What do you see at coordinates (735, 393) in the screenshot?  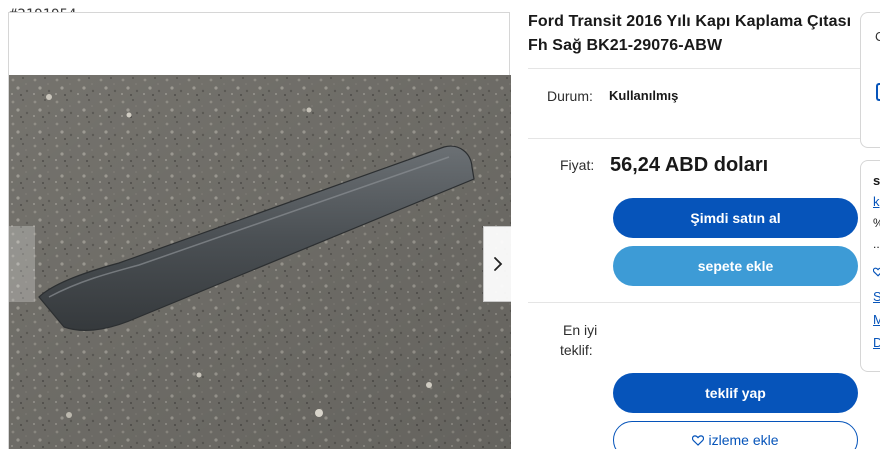 I see `make-offer-button: teklif yap` at bounding box center [735, 393].